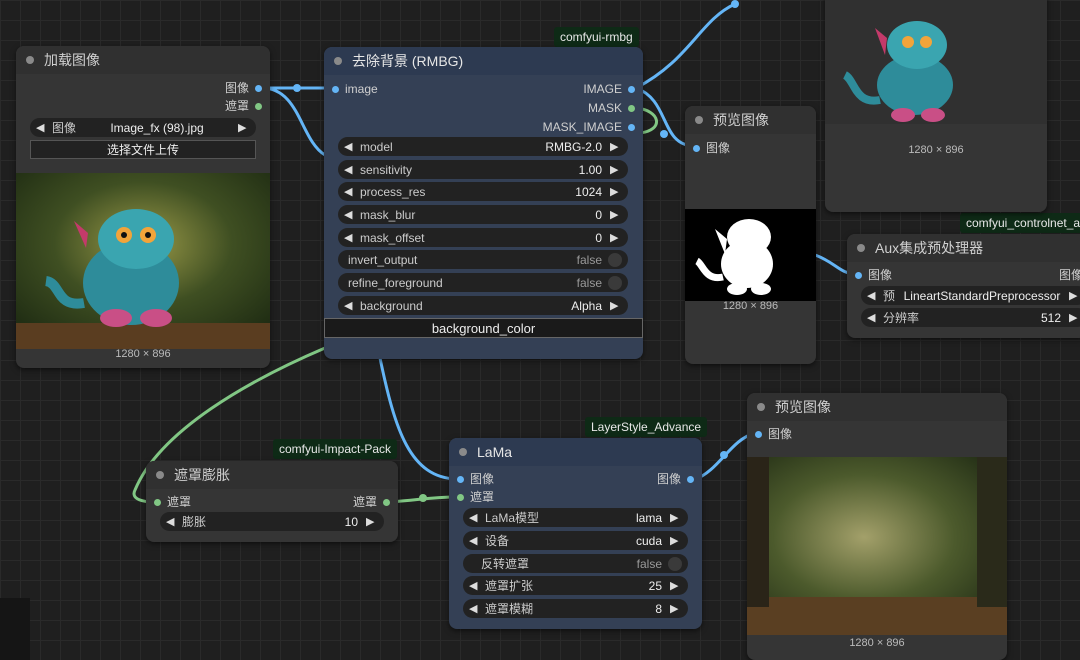 This screenshot has height=660, width=1080. I want to click on toggle-refine-foreground: refine_foreground false, so click(483, 282).